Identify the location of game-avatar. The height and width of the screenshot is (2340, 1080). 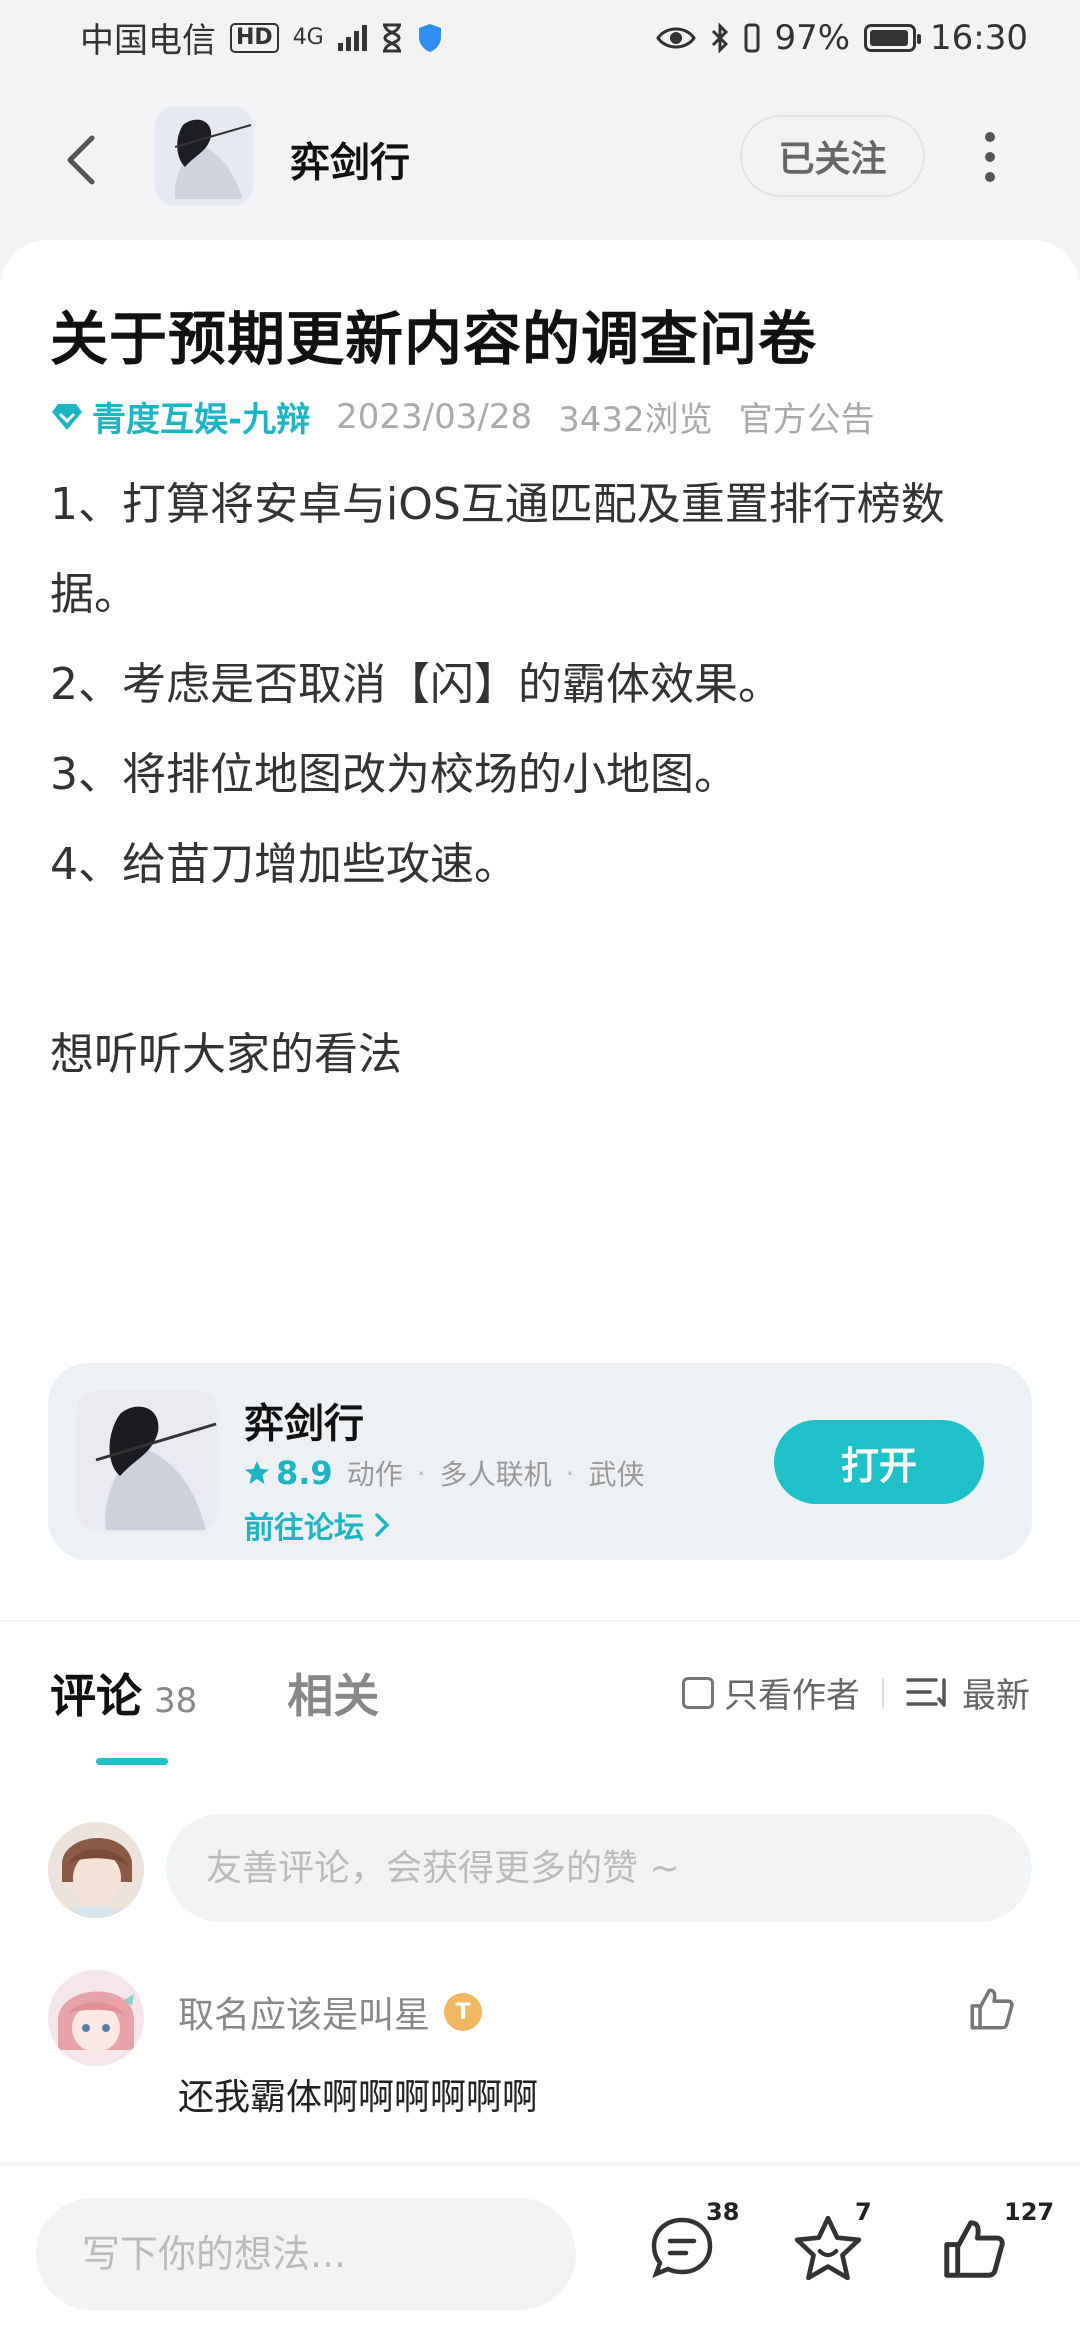
(204, 156).